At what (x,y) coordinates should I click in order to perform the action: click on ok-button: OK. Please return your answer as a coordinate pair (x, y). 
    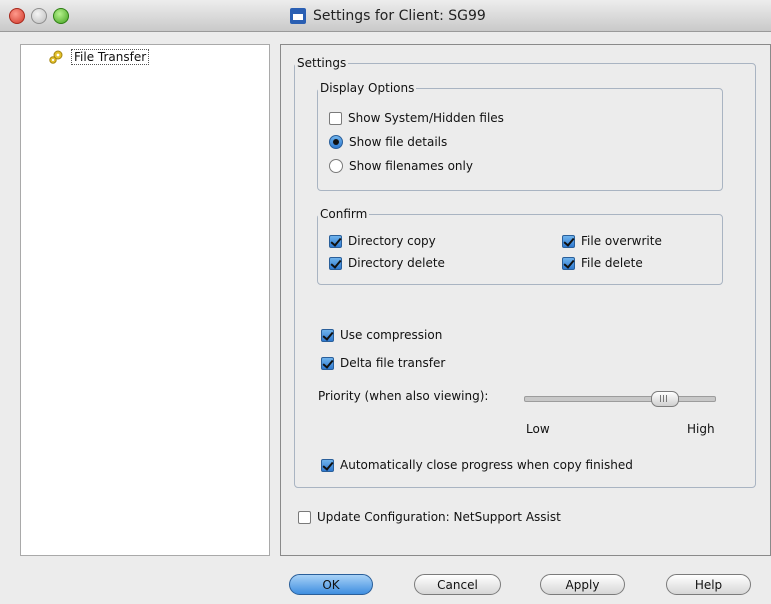
    Looking at the image, I should click on (331, 584).